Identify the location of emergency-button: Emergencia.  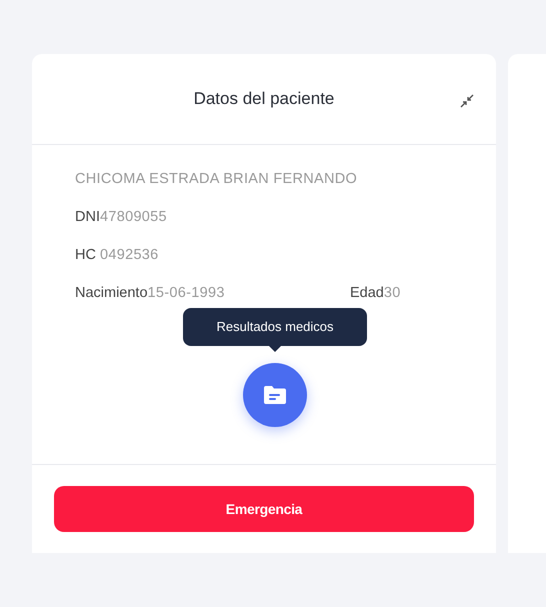
(264, 509).